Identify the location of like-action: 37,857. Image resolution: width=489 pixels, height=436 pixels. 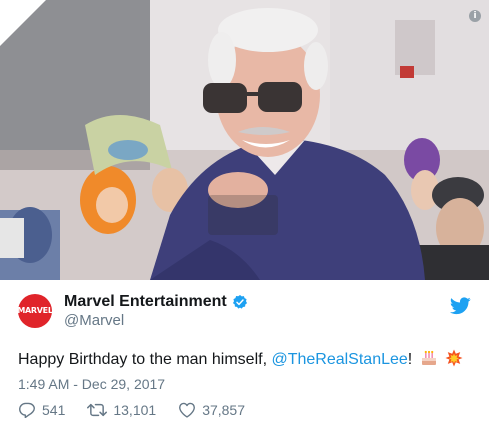
(211, 410).